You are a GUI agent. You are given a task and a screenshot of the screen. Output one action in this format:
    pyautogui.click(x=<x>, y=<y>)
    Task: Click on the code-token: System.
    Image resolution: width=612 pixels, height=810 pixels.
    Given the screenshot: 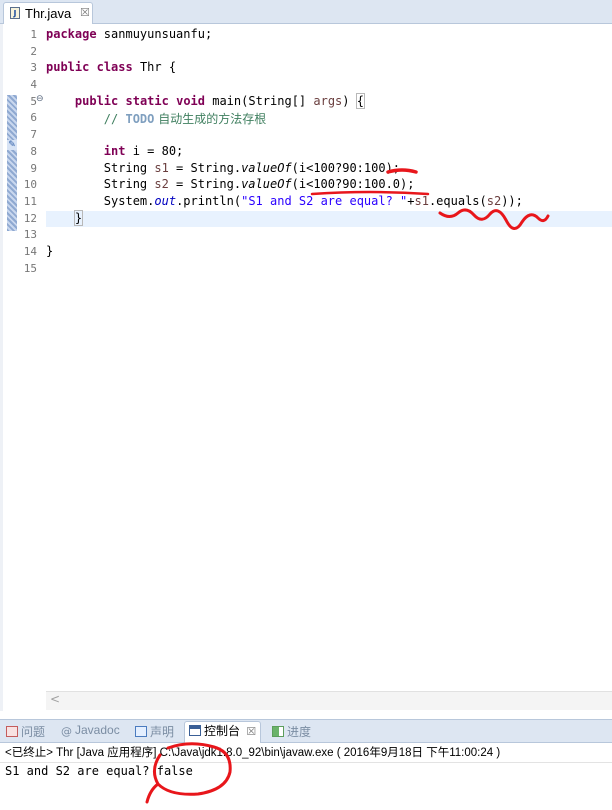 What is the action you would take?
    pyautogui.click(x=129, y=200)
    